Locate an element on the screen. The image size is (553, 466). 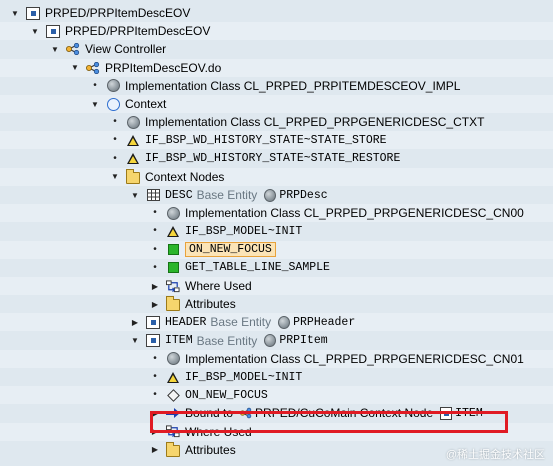
table-grid-icon is located at coordinates (153, 195).